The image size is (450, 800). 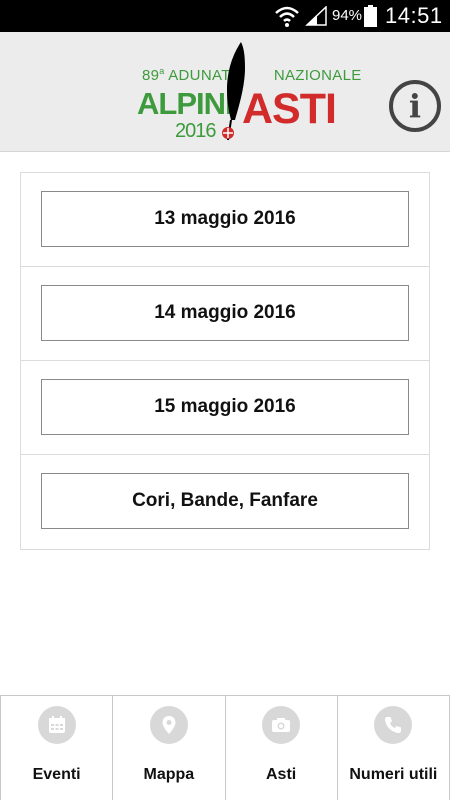 I want to click on logo-asti: ASTI, so click(x=289, y=109).